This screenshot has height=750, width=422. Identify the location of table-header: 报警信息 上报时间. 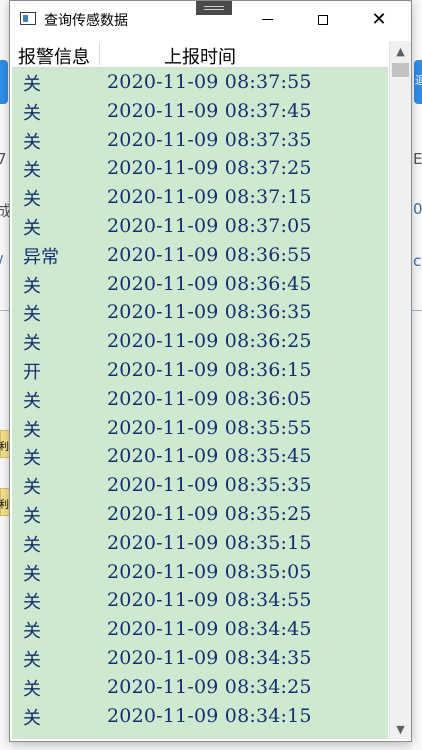
(200, 54).